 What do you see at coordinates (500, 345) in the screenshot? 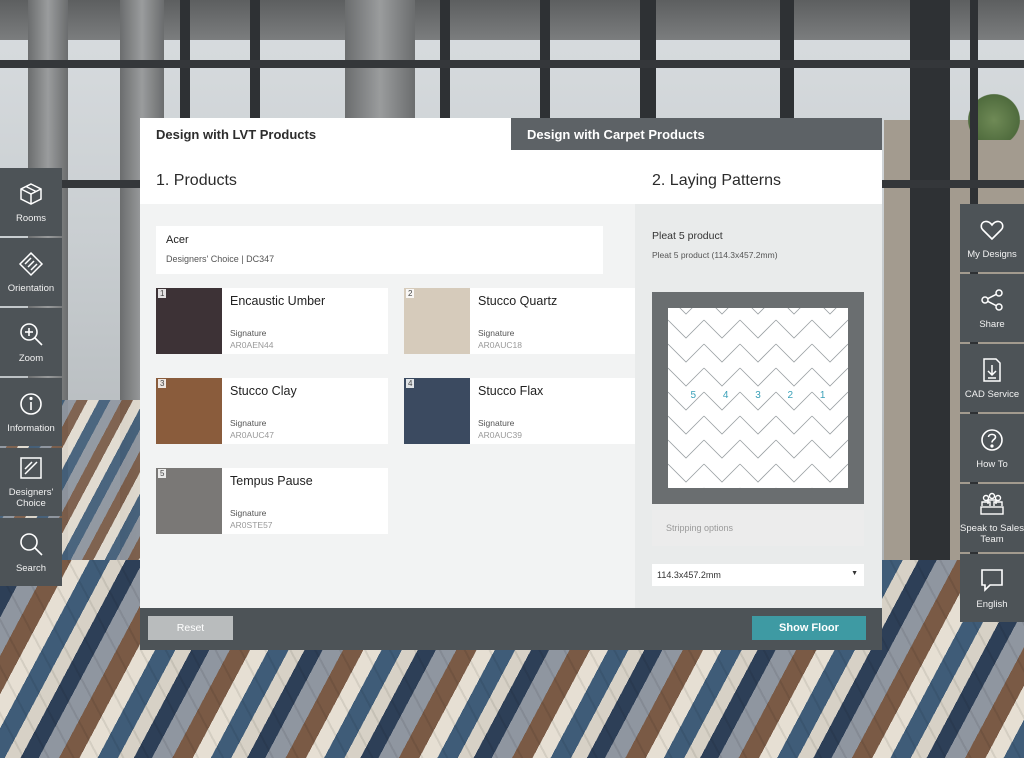
I see `product-code: AR0AUC18` at bounding box center [500, 345].